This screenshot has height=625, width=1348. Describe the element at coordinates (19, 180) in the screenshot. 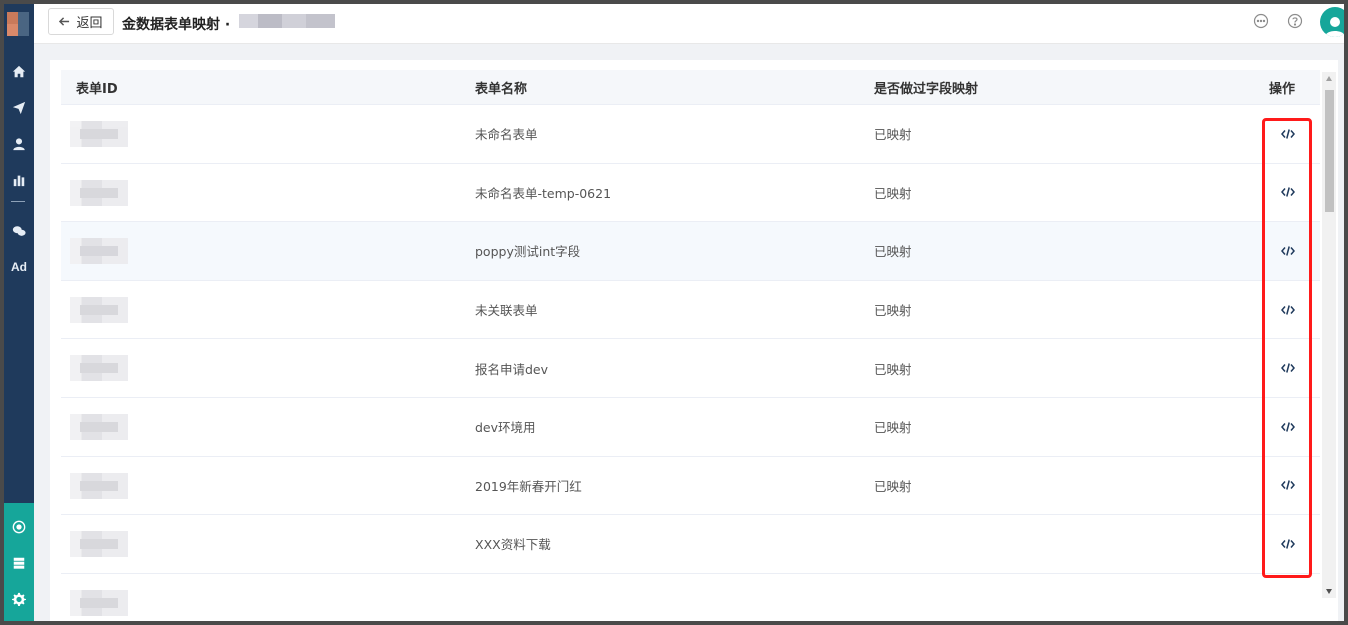

I see `bar-chart-icon` at that location.